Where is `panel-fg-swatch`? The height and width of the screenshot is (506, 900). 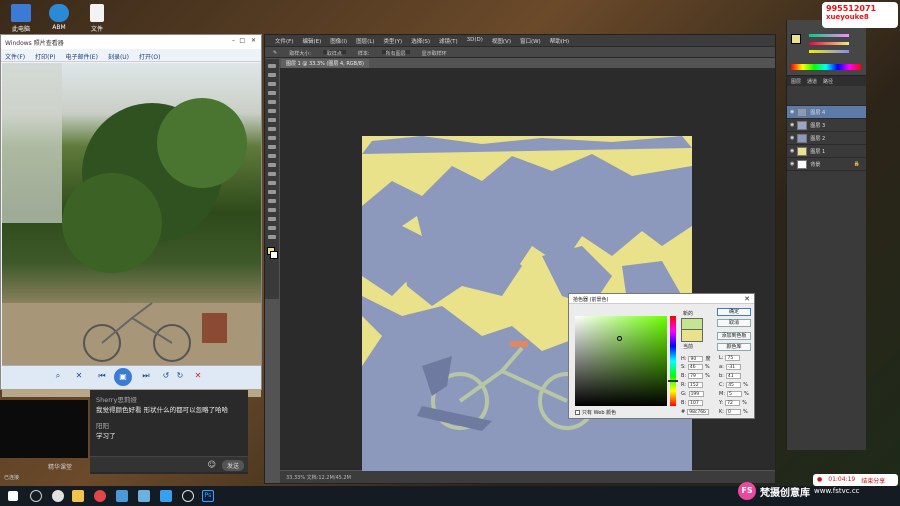
panel-fg-swatch is located at coordinates (796, 39).